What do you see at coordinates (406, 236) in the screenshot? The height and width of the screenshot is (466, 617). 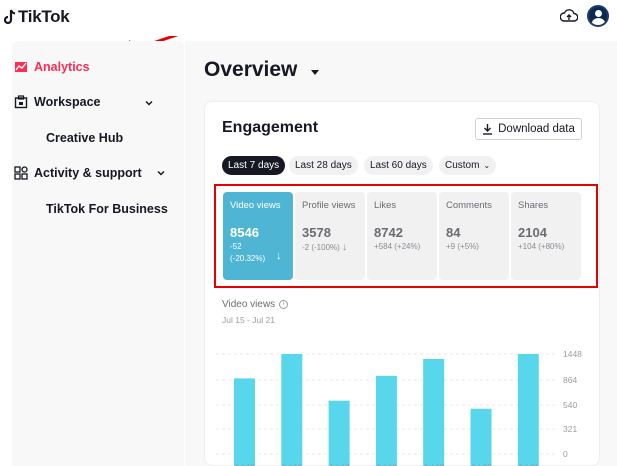 I see `highlight-annotation-box` at bounding box center [406, 236].